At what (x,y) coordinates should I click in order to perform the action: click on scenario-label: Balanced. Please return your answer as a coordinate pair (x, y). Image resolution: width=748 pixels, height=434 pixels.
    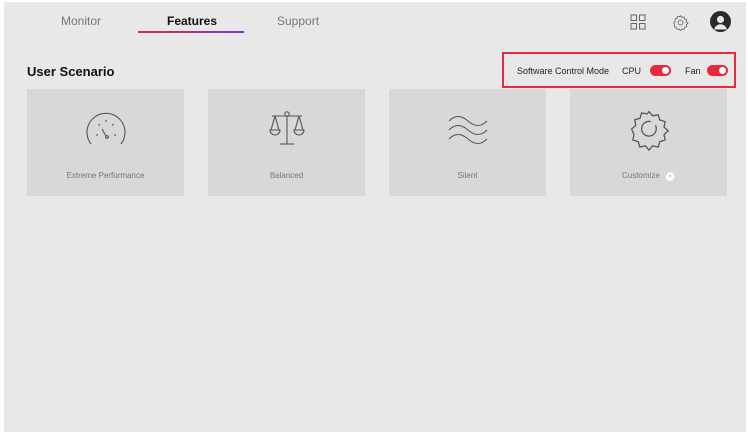
    Looking at the image, I should click on (286, 175).